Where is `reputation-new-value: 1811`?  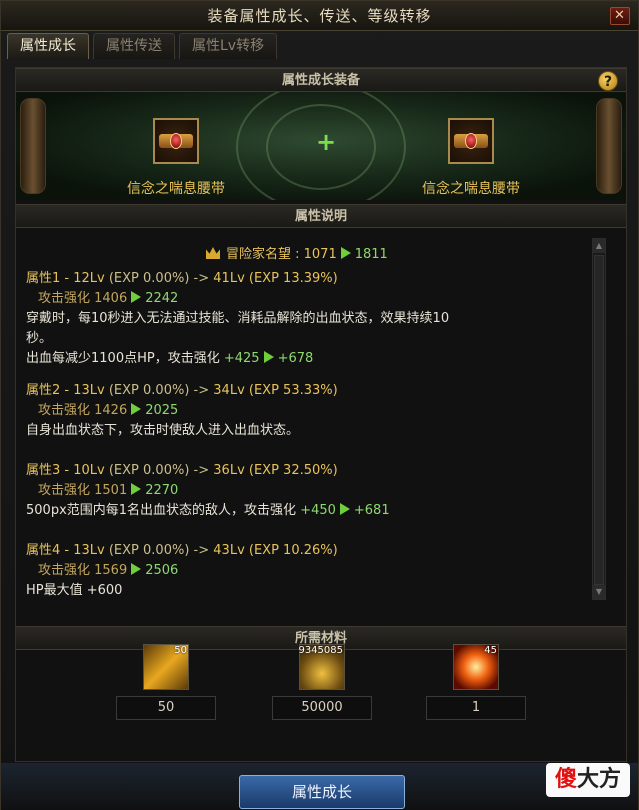
reputation-new-value: 1811 is located at coordinates (371, 254).